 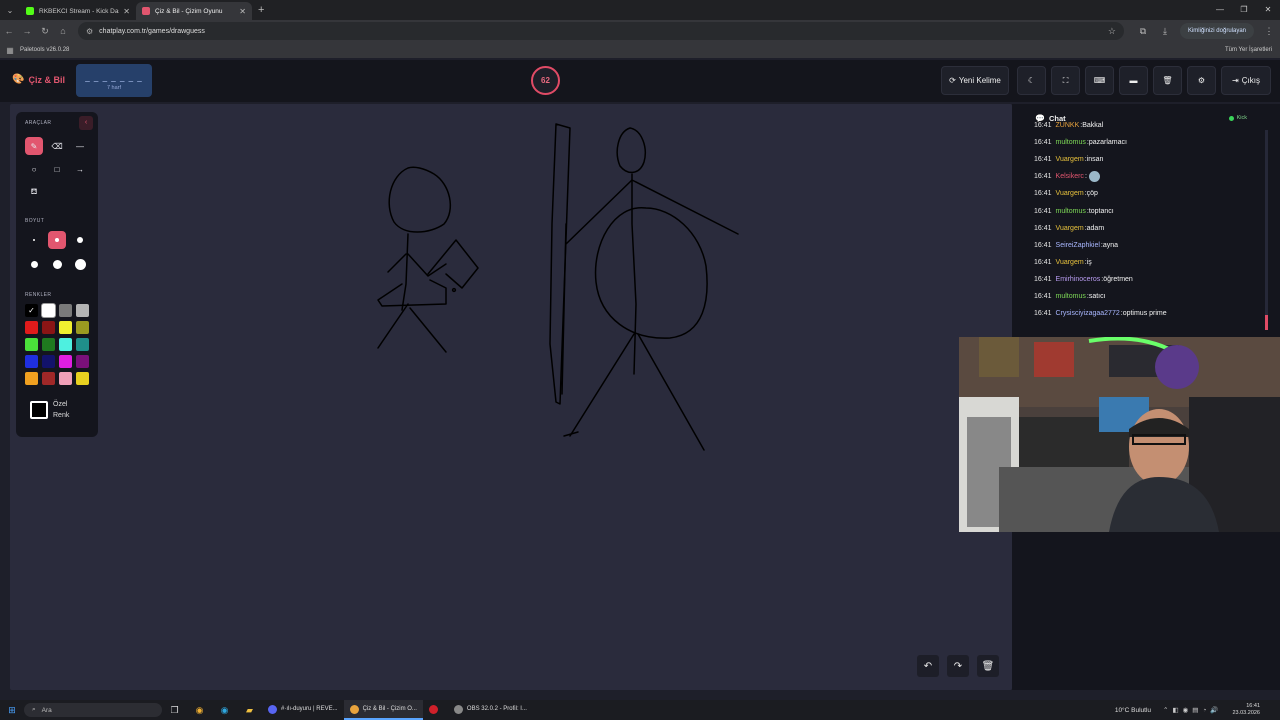 What do you see at coordinates (10, 50) in the screenshot?
I see `apps-icon: ▦` at bounding box center [10, 50].